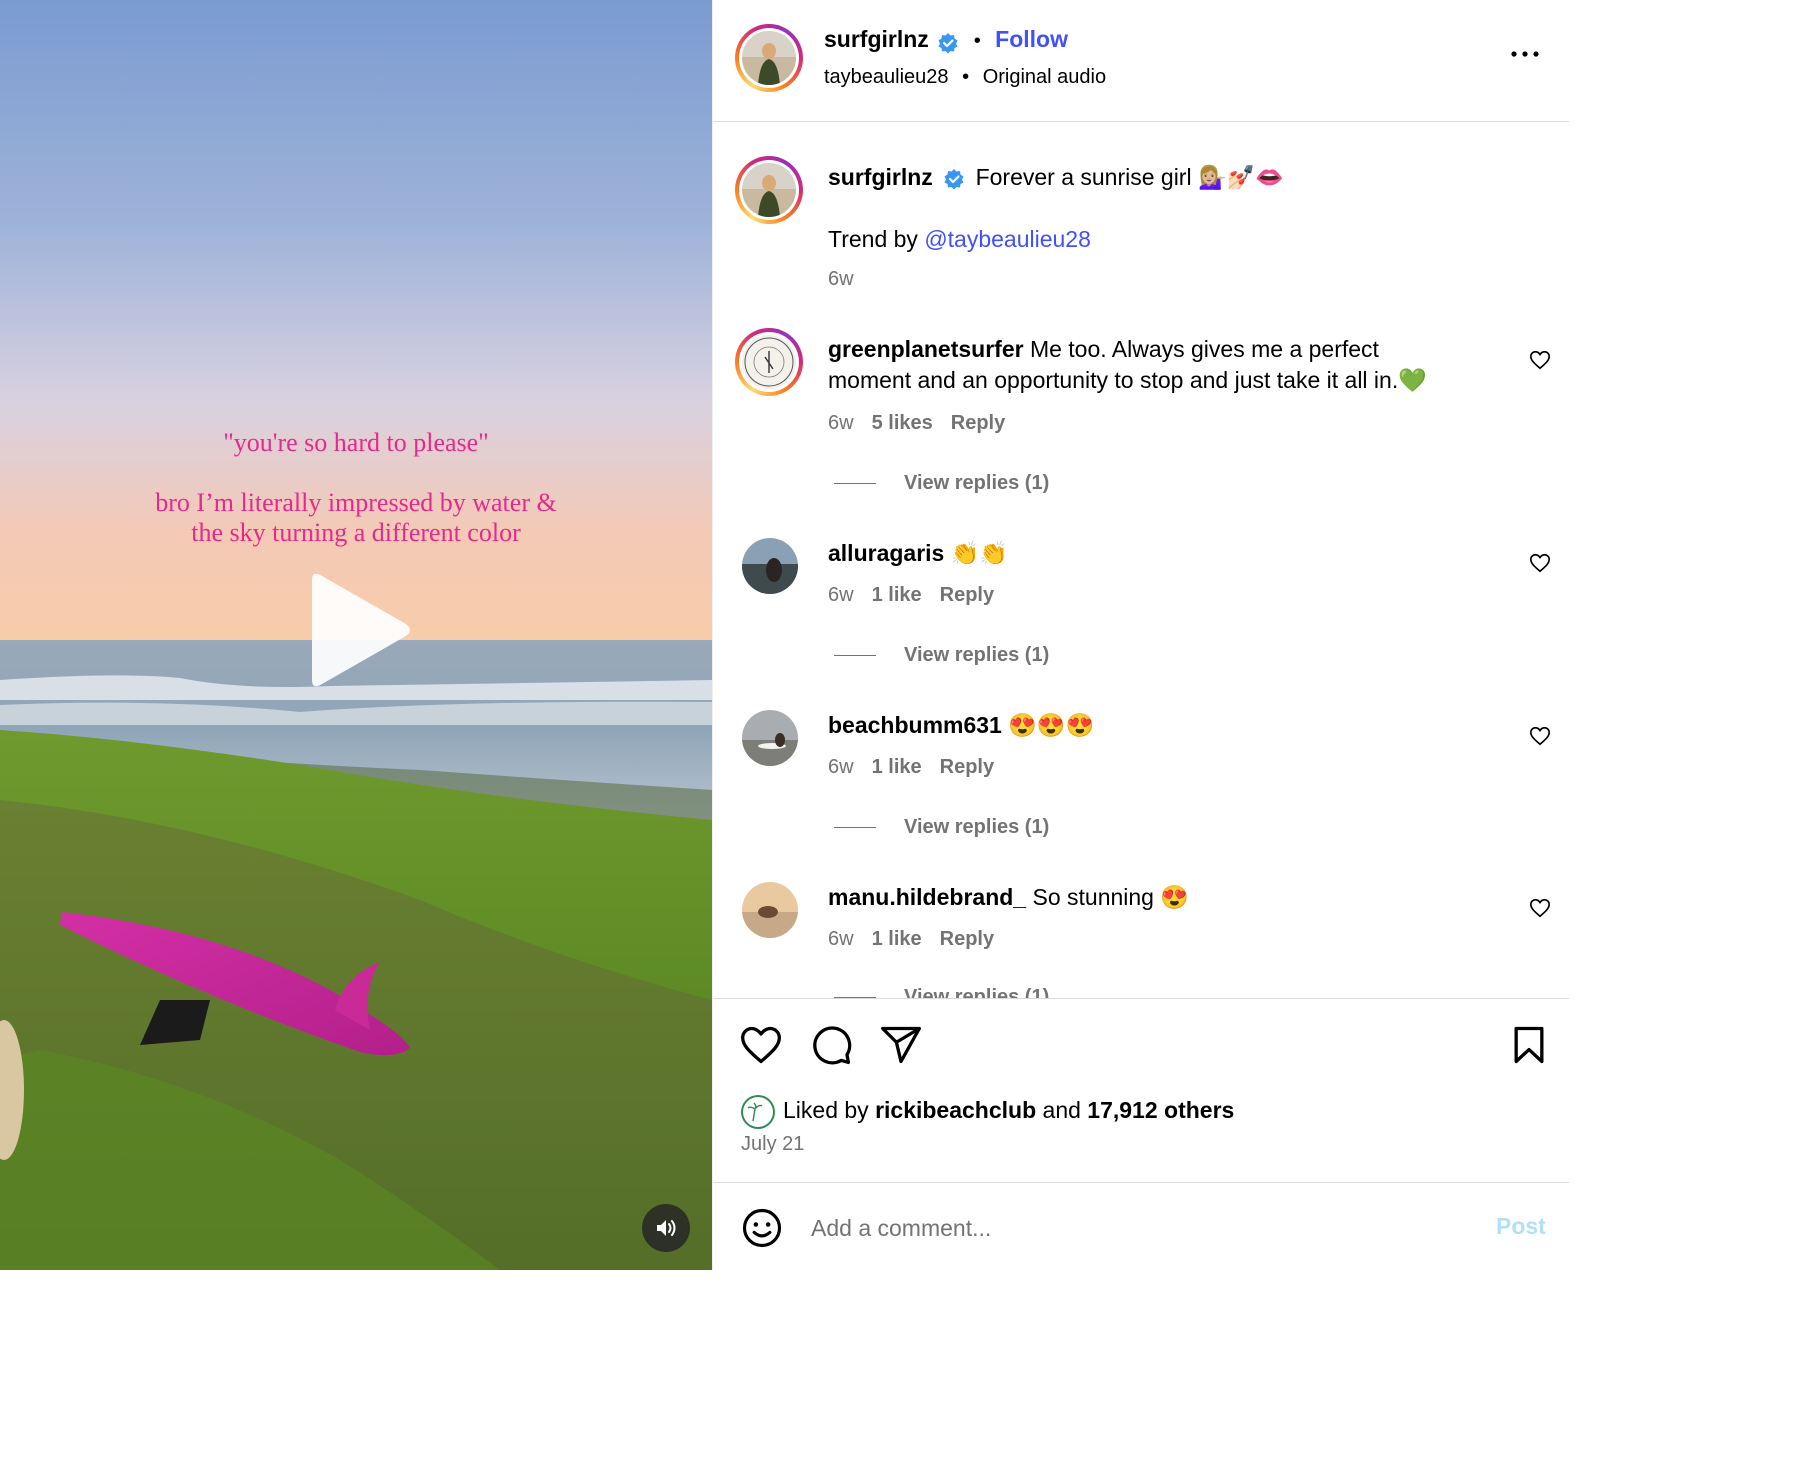 This screenshot has width=1820, height=1474. I want to click on comment-meta: 6w 5 likes Reply, so click(925, 423).